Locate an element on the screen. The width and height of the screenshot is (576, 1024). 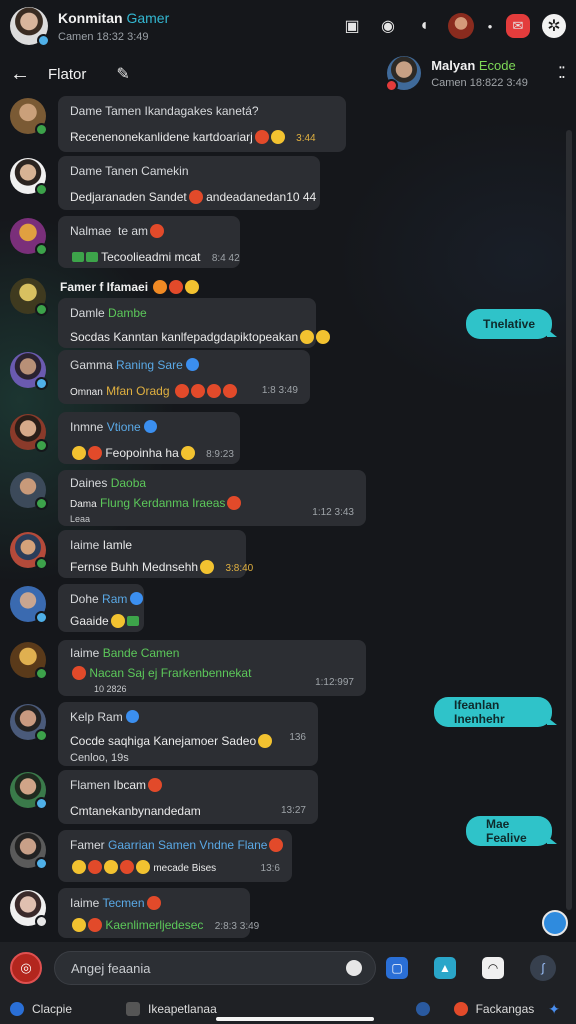
scroll-down-icon is located at coordinates (555, 923).